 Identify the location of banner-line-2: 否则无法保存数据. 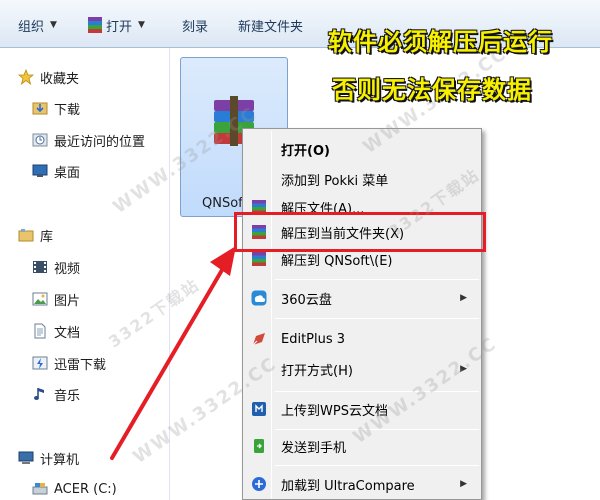
(432, 90).